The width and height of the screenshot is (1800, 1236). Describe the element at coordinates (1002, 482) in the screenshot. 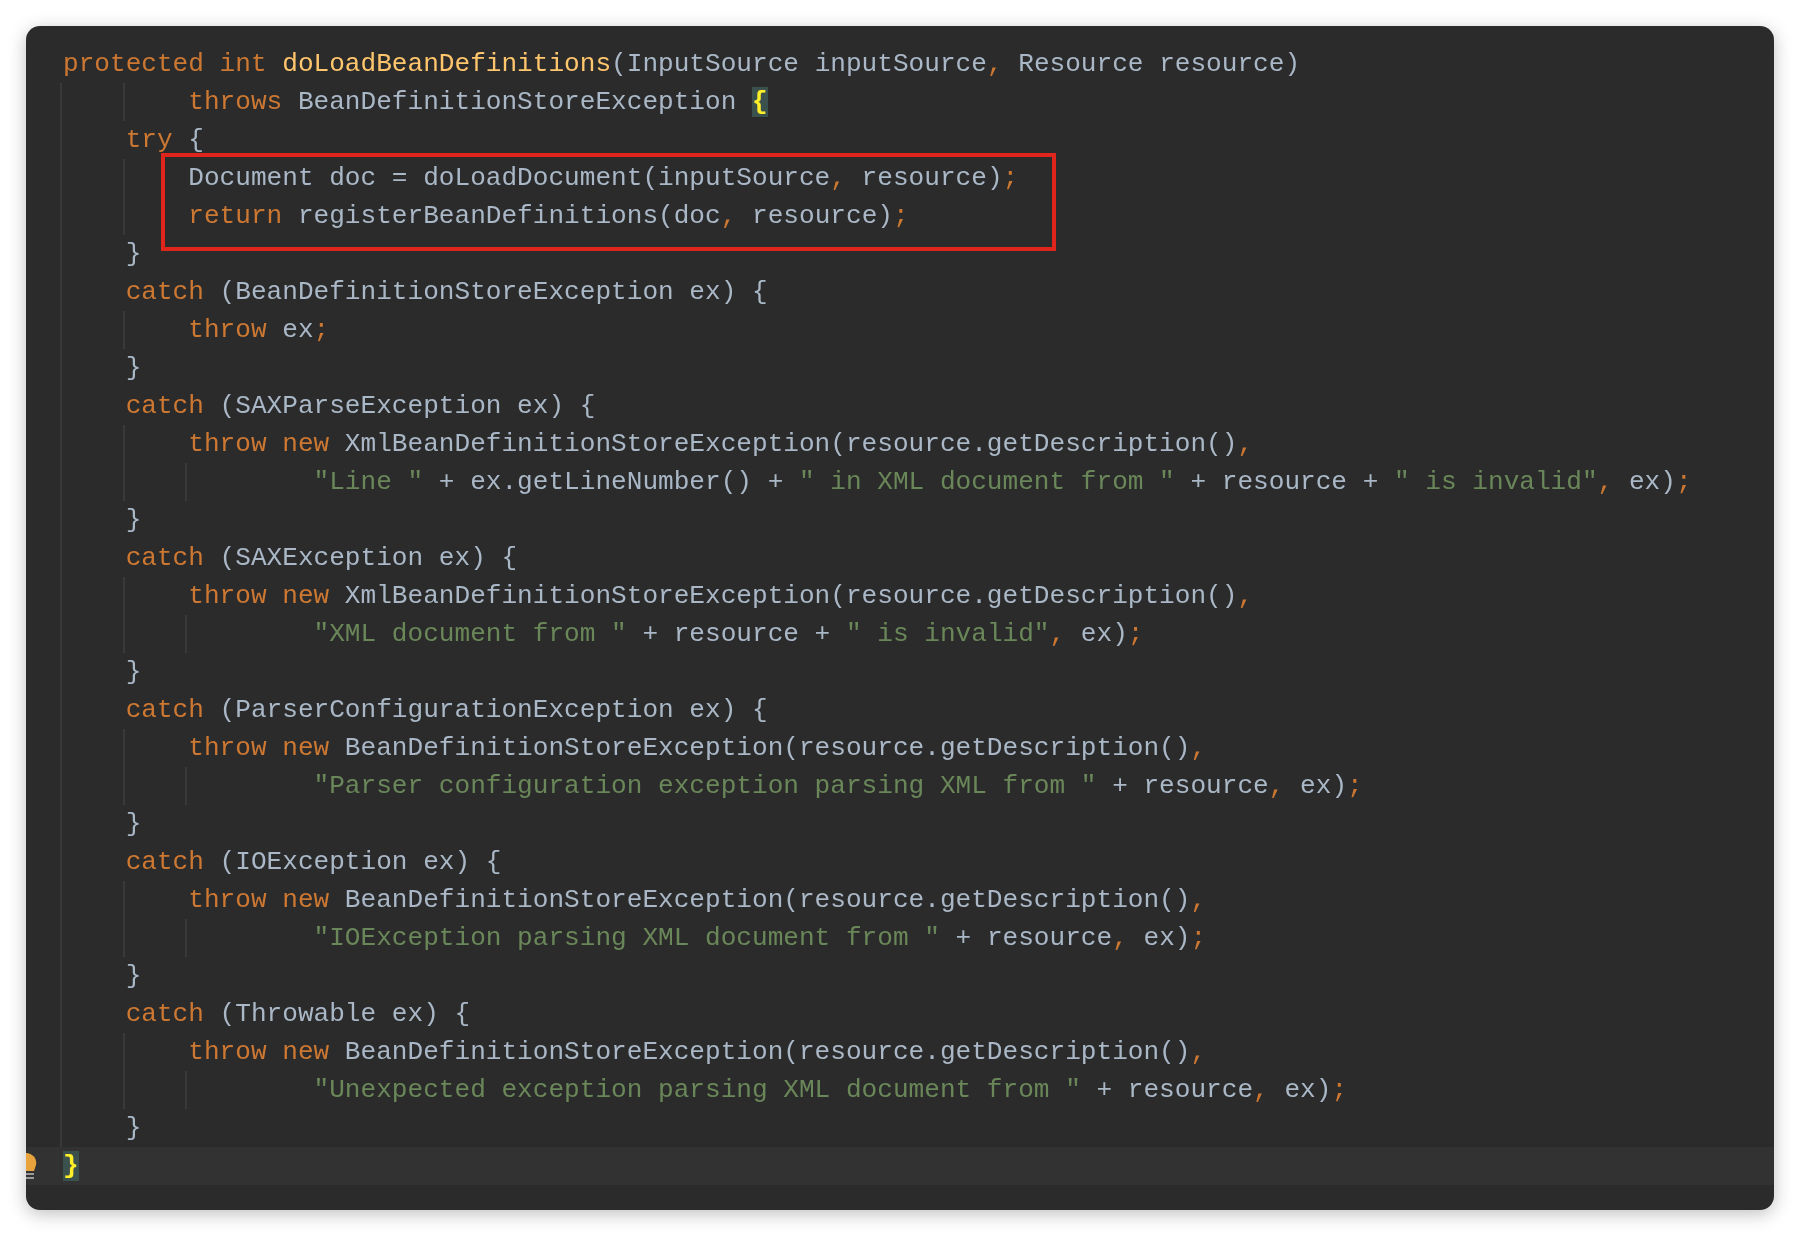

I see `code-line: "Line " + ex.getLineNumber() + " in XML document from " + resource + " is invalid", ex);` at that location.